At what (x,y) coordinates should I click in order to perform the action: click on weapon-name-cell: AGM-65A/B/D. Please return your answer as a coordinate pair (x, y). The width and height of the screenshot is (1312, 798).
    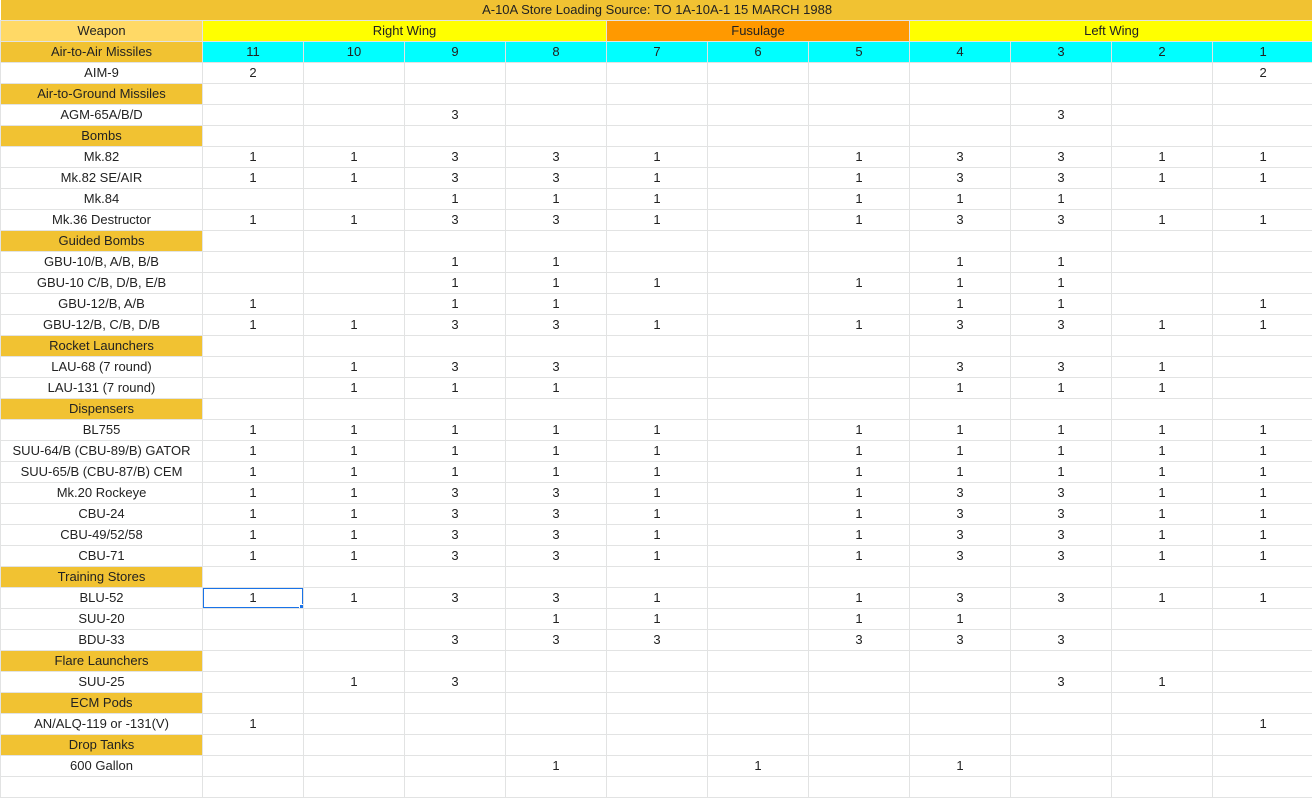
    Looking at the image, I should click on (102, 115).